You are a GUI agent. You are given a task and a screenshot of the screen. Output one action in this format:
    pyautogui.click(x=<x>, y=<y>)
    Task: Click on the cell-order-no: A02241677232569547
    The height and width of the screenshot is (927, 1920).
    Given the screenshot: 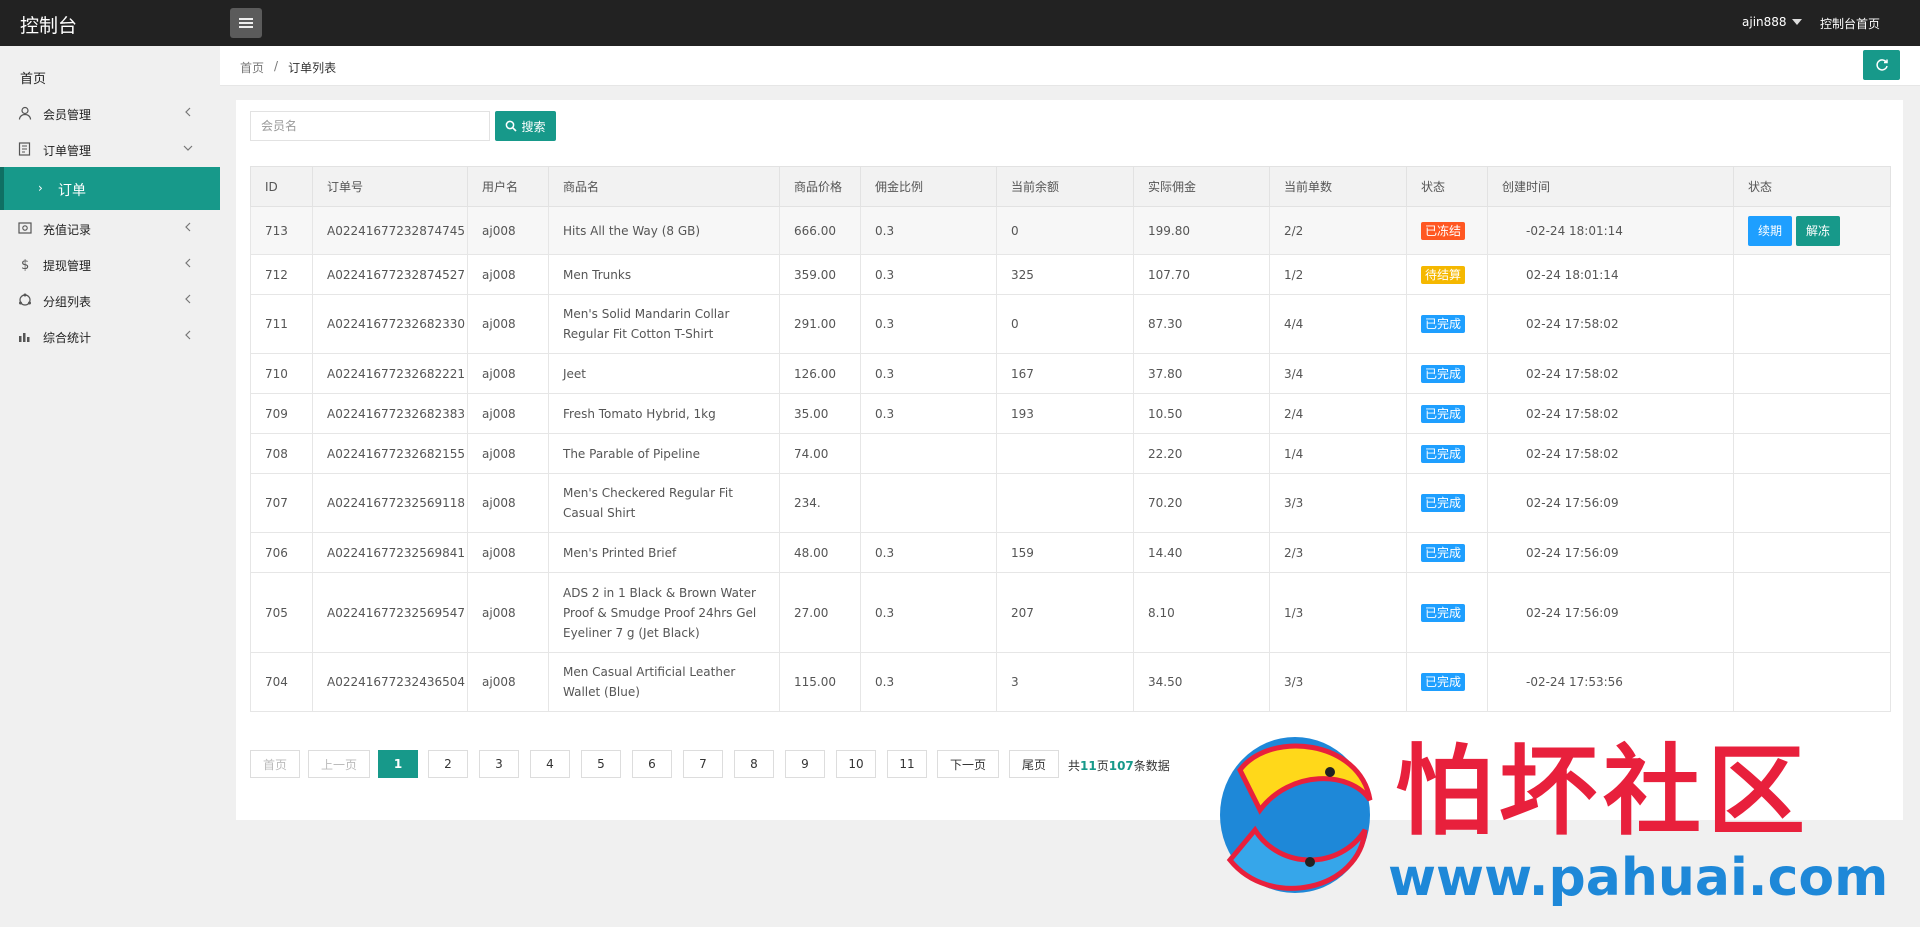 What is the action you would take?
    pyautogui.click(x=390, y=612)
    